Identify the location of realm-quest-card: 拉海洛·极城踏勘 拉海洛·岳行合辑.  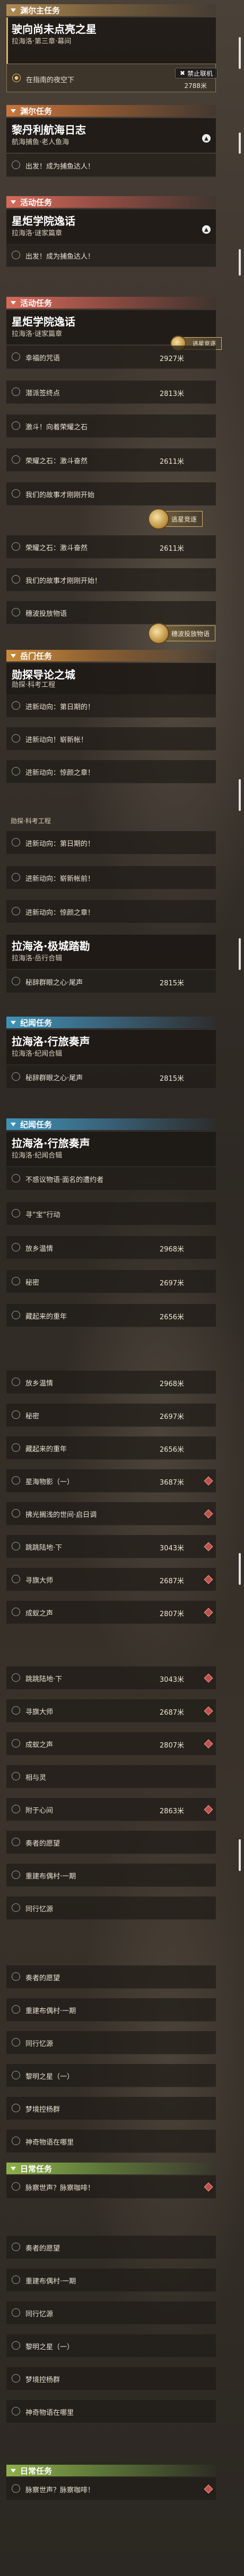
(111, 951).